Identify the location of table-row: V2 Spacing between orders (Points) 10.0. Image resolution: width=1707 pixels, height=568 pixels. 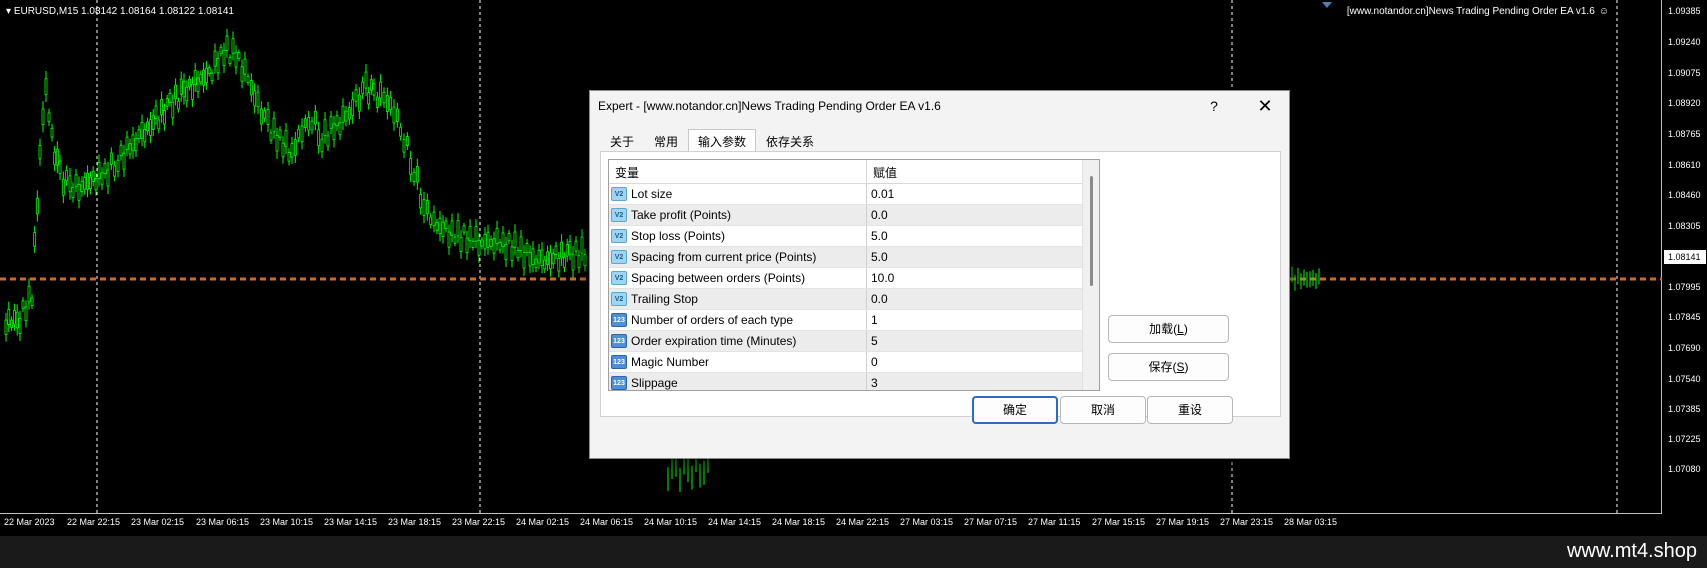
(846, 278).